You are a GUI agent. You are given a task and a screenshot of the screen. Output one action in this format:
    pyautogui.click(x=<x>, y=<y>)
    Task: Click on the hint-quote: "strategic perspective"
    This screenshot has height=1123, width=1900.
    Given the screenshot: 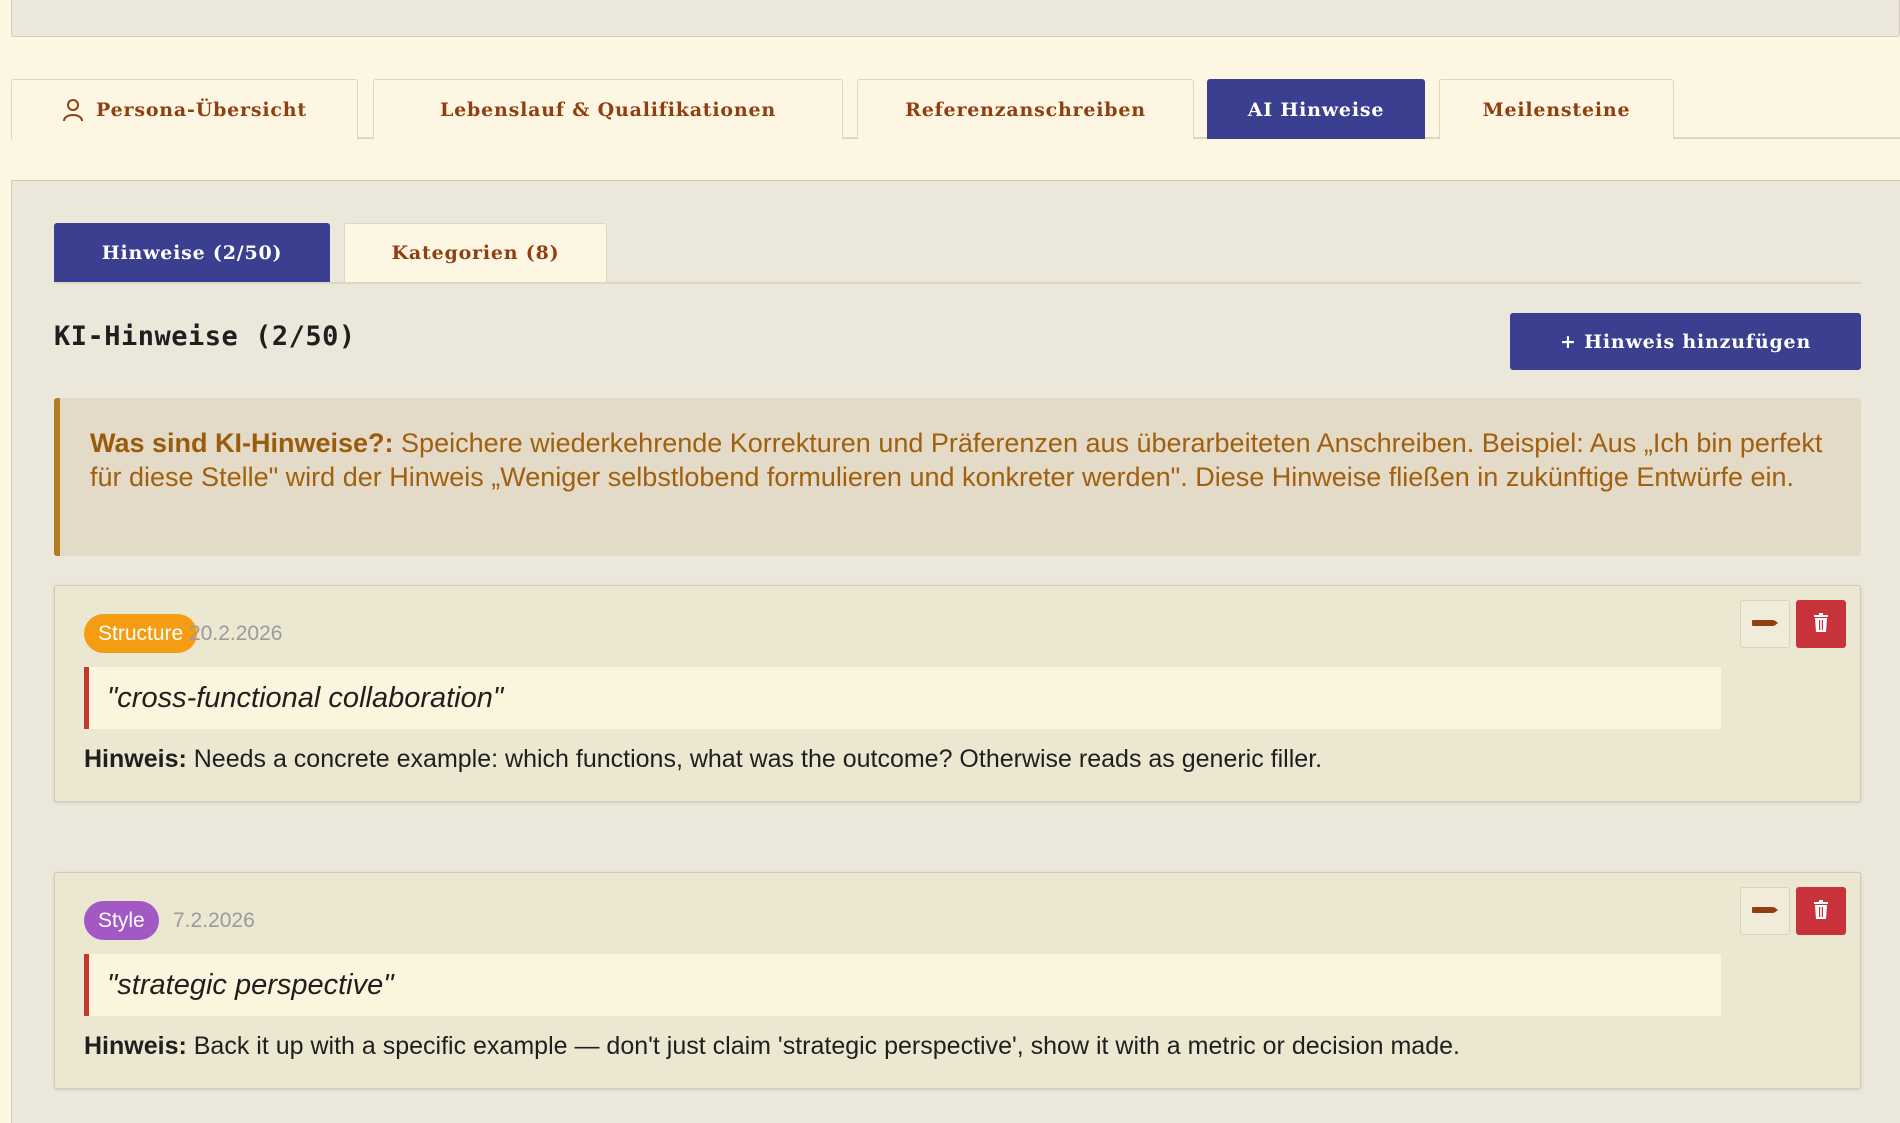 What is the action you would take?
    pyautogui.click(x=902, y=985)
    